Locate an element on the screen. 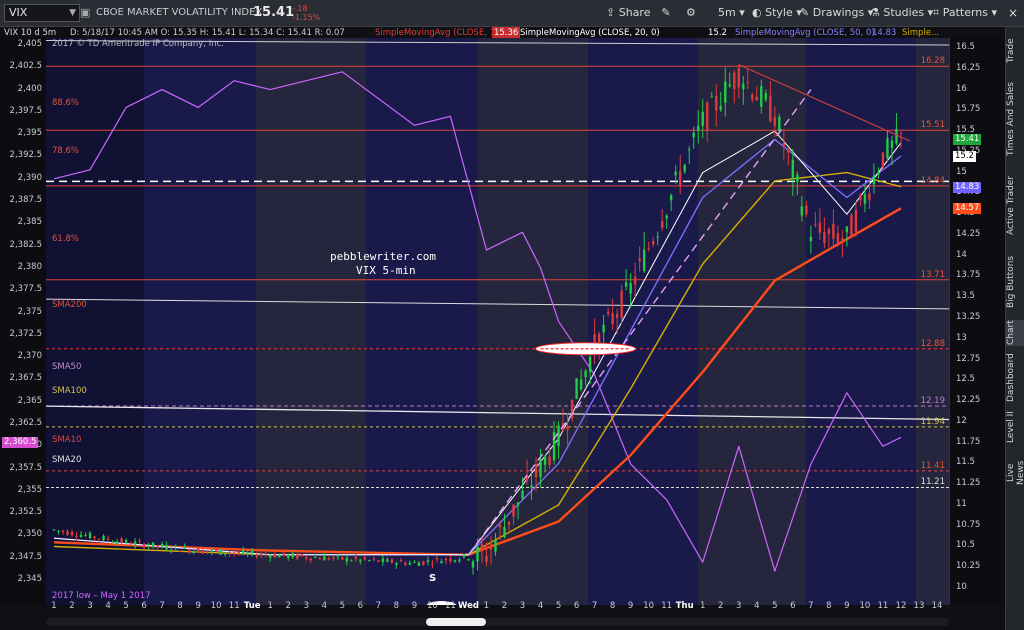 This screenshot has height=630, width=1024. time-axis-label: 3 is located at coordinates (90, 606).